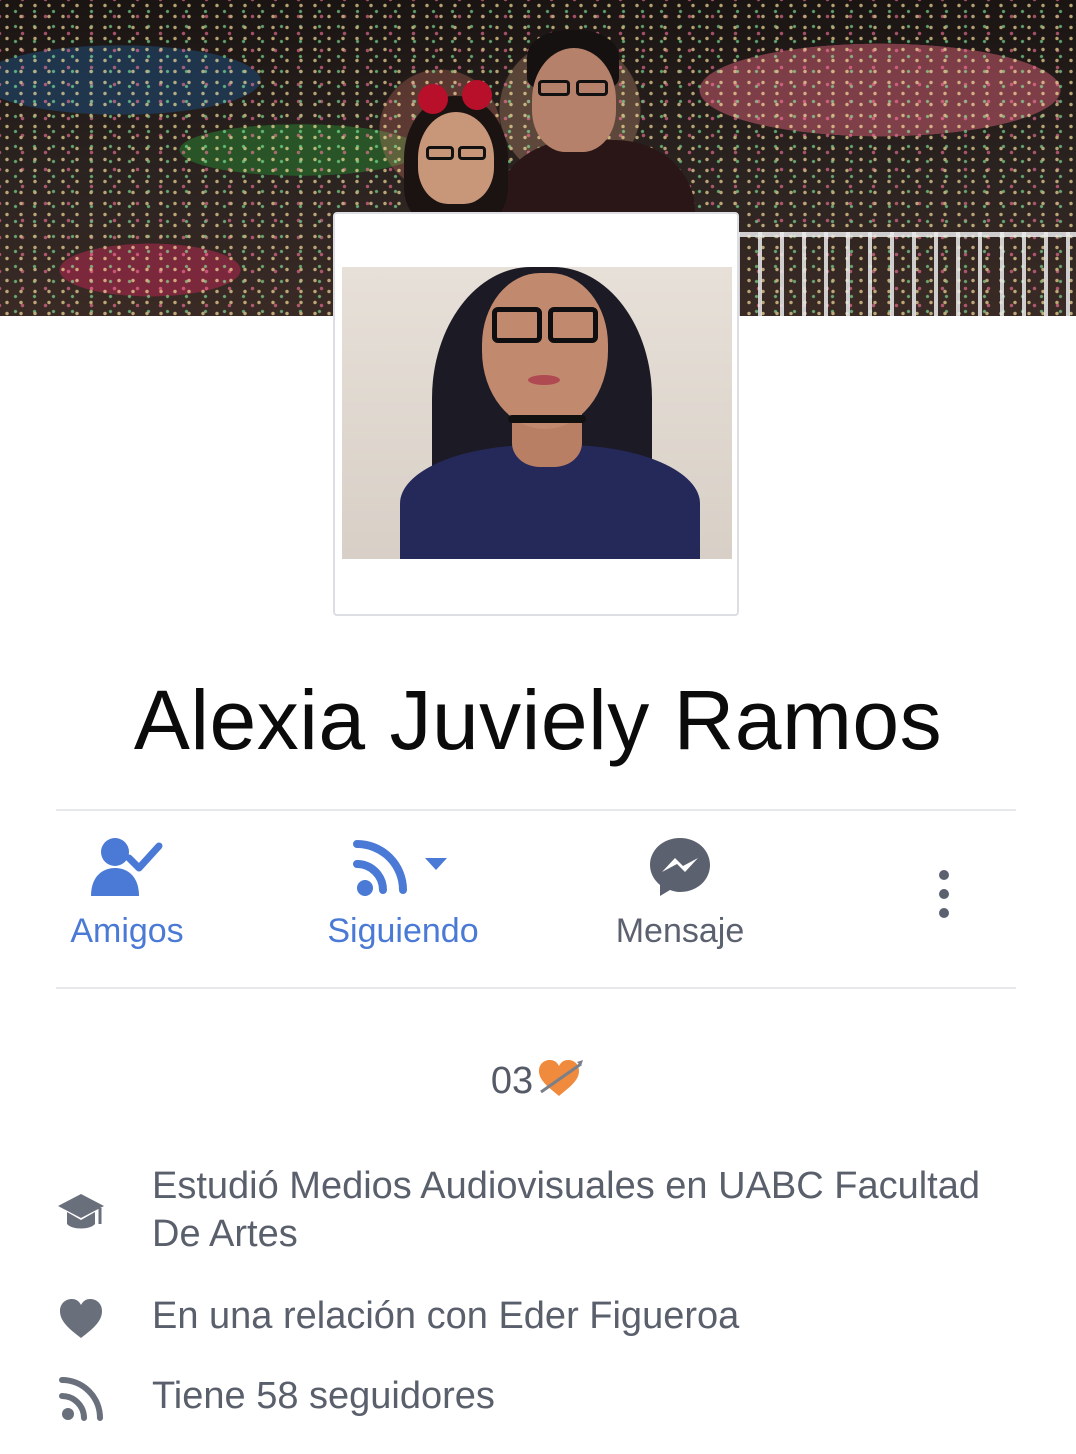  I want to click on heart-icon, so click(81, 1318).